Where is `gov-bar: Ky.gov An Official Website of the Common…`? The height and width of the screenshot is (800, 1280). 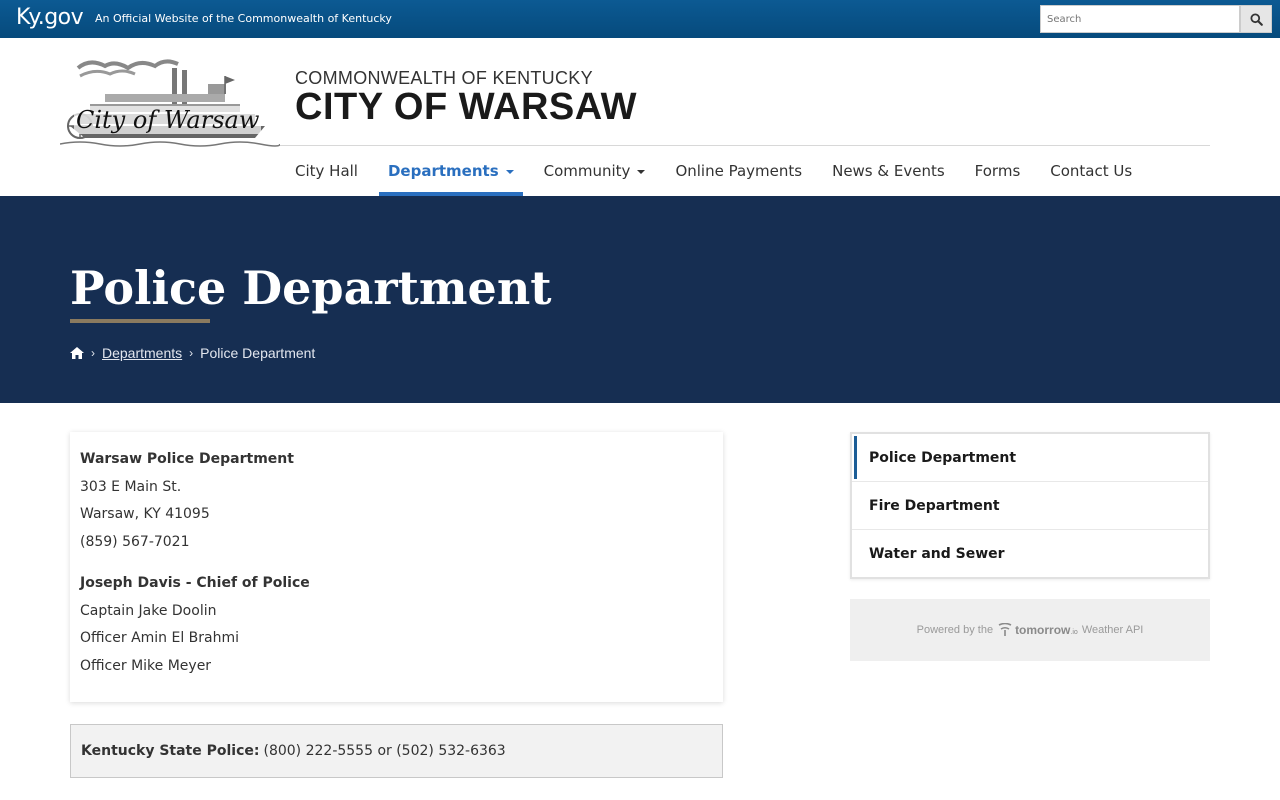 gov-bar: Ky.gov An Official Website of the Common… is located at coordinates (640, 19).